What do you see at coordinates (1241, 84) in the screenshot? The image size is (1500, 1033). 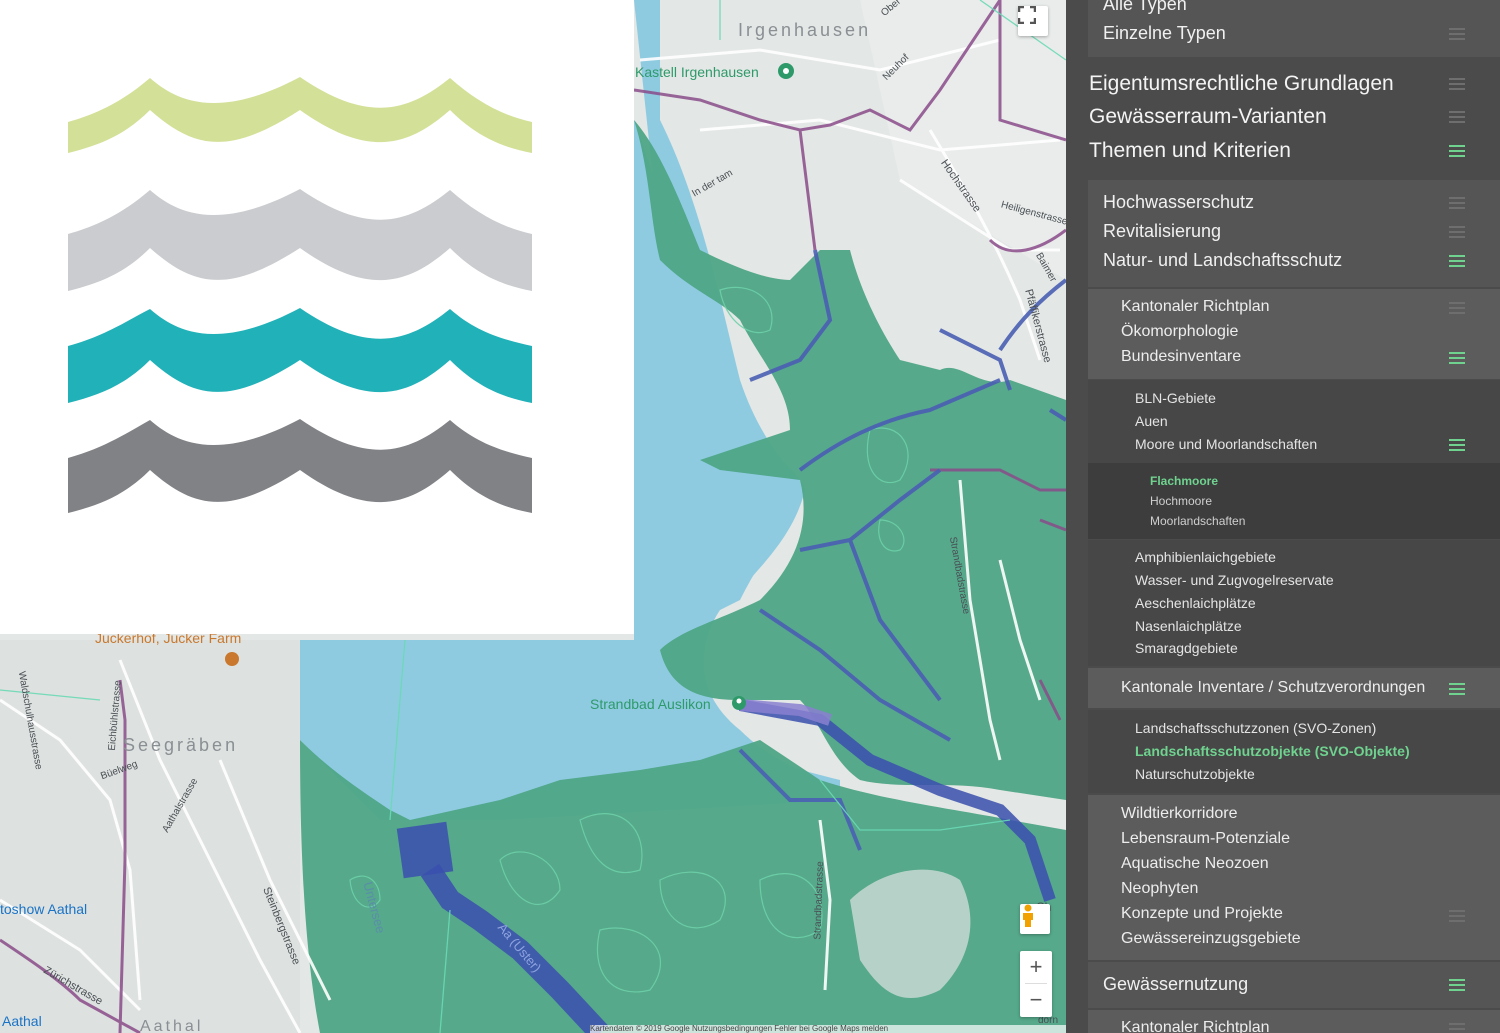 I see `menu-eigentum: Eigentumsrechtliche Grundlagen` at bounding box center [1241, 84].